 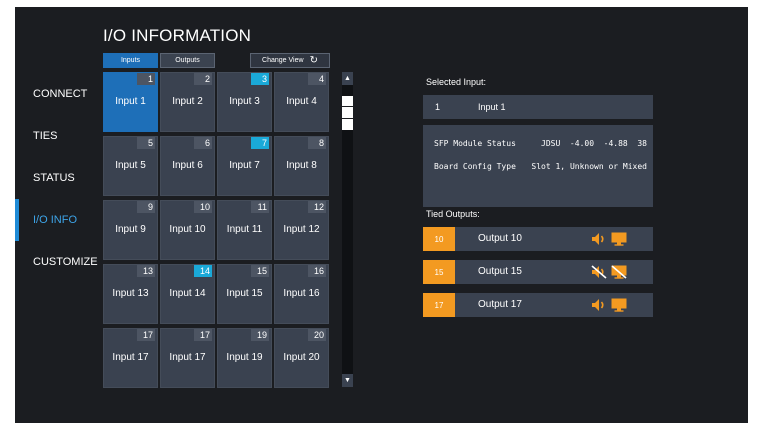 I want to click on output-name: Output 10, so click(x=500, y=238).